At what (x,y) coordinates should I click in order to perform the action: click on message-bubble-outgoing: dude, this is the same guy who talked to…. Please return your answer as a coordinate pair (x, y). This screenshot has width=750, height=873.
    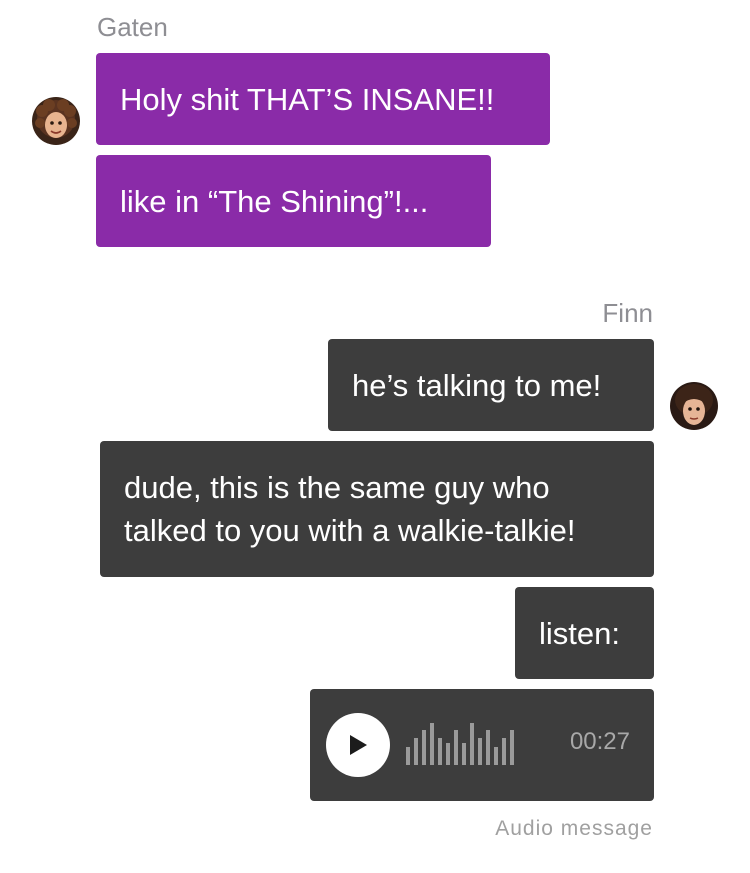
    Looking at the image, I should click on (377, 509).